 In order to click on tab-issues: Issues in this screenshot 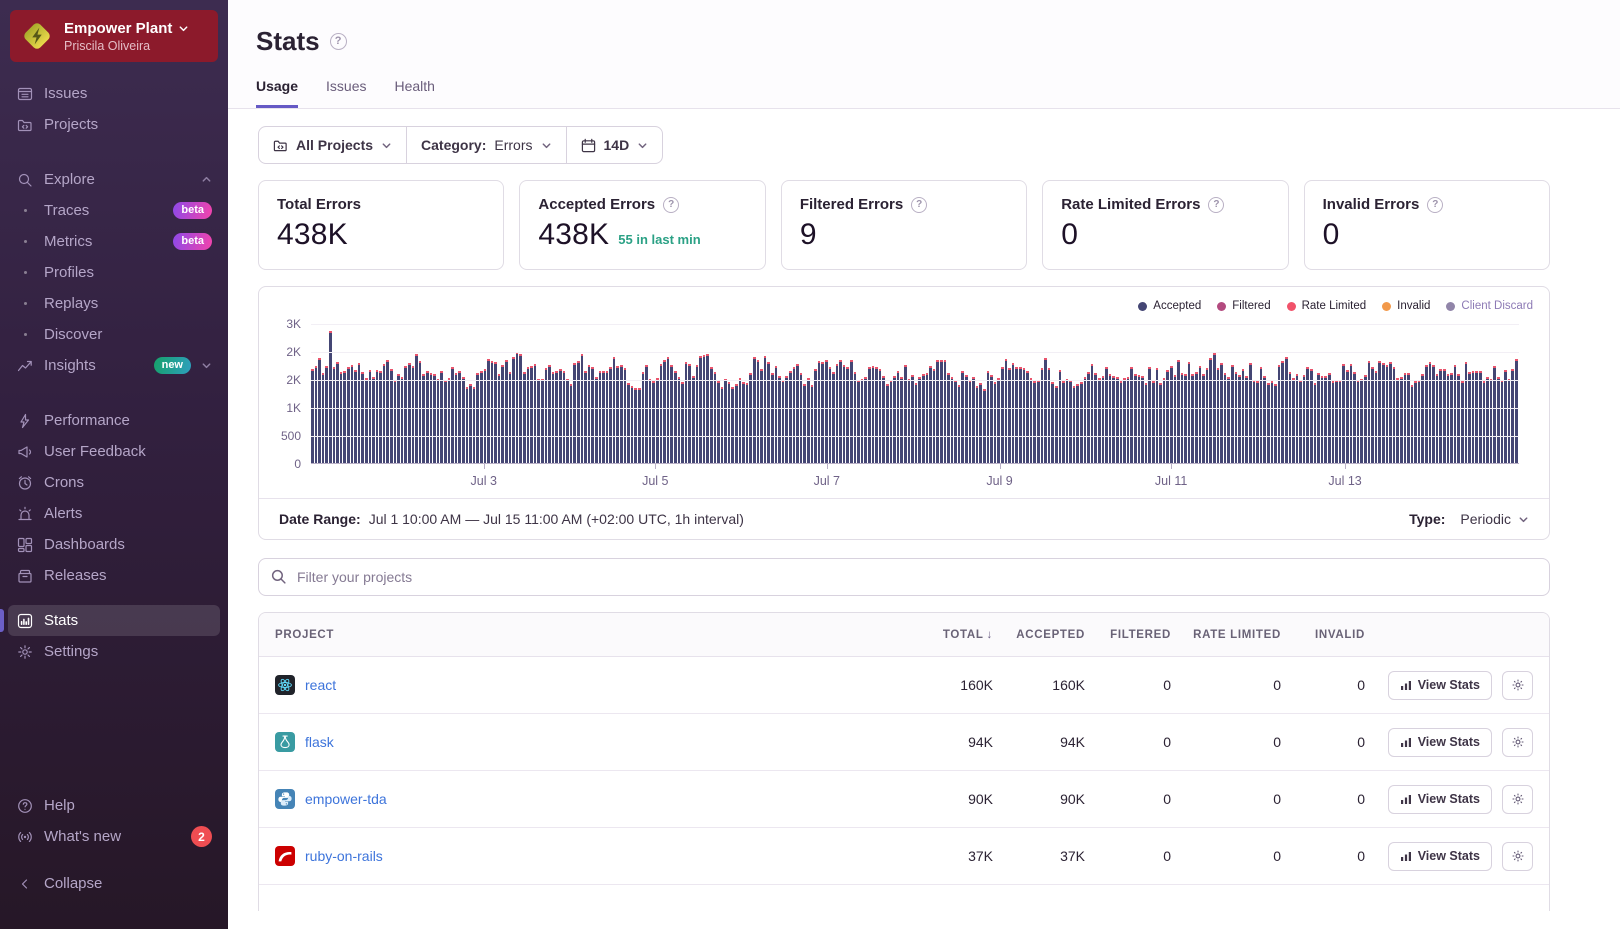, I will do `click(346, 93)`.